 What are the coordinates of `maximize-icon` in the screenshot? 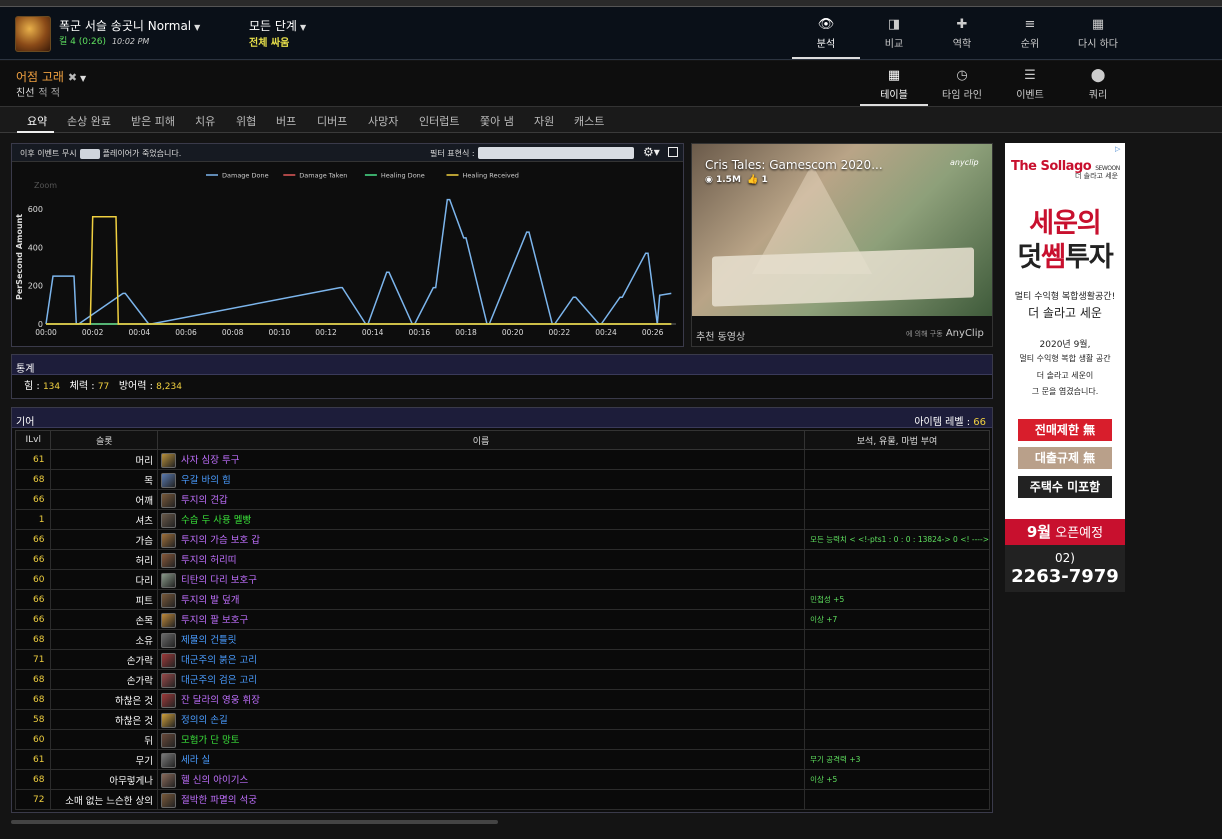 It's located at (673, 152).